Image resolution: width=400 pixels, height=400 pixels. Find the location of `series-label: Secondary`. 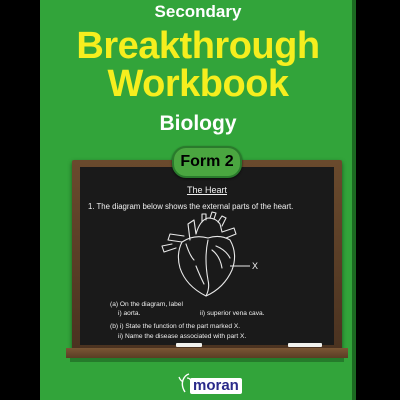

series-label: Secondary is located at coordinates (198, 11).